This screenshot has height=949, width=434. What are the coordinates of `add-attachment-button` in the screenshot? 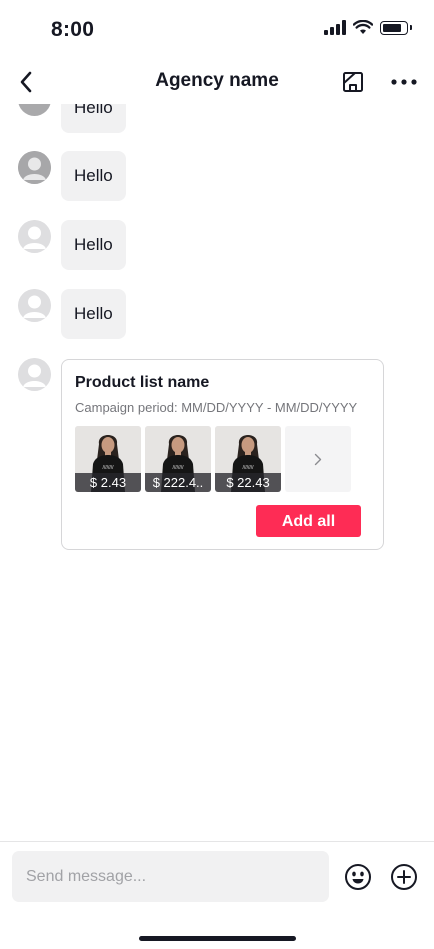 It's located at (404, 877).